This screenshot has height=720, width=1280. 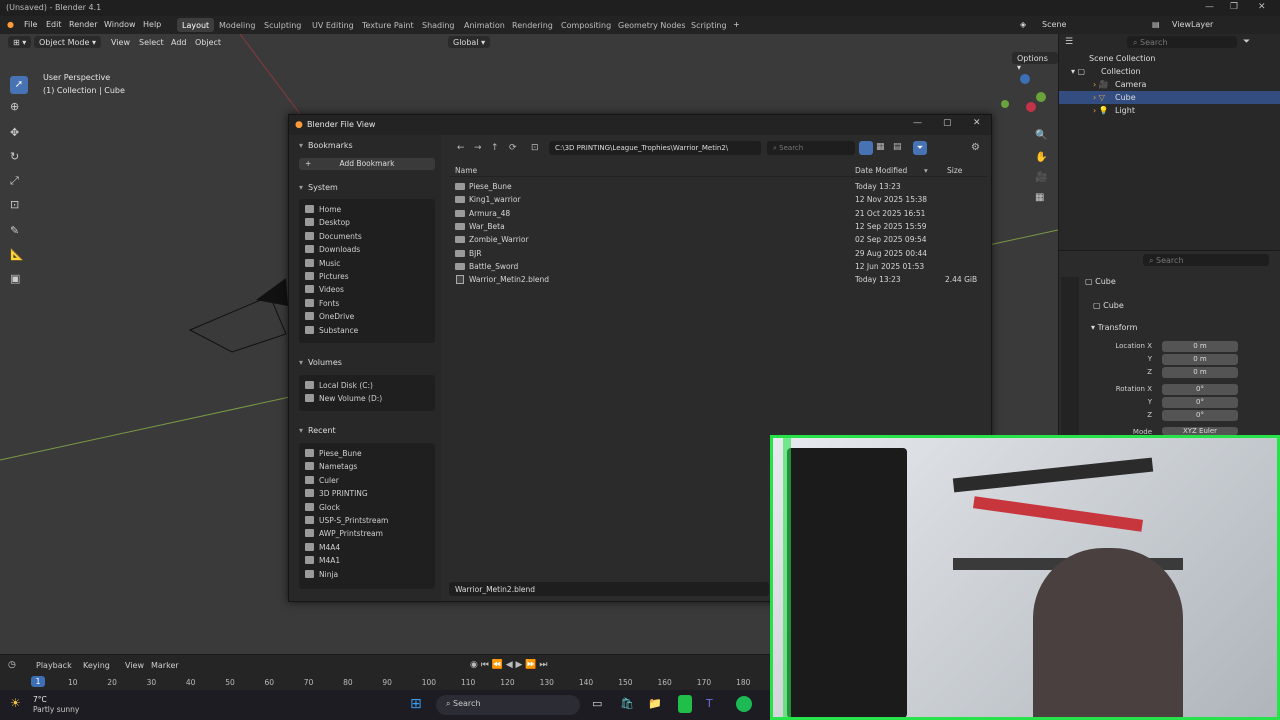 I want to click on transform-tool-icon: ⊡, so click(x=14, y=204).